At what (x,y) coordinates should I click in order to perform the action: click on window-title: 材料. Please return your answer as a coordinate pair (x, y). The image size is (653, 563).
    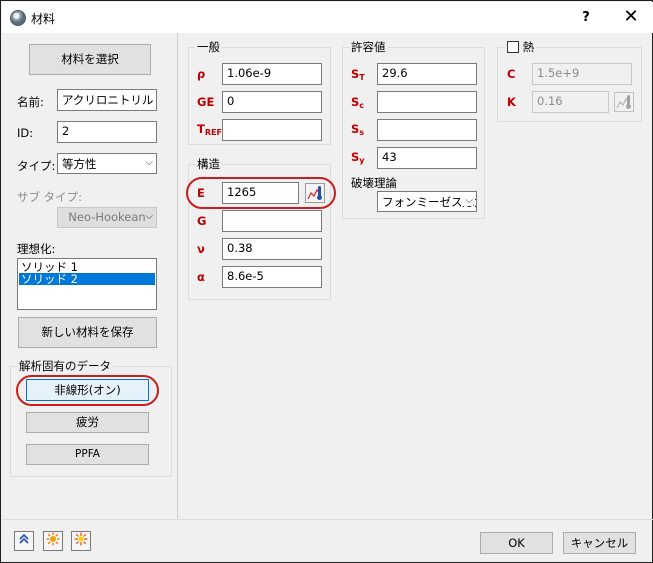
    Looking at the image, I should click on (43, 19).